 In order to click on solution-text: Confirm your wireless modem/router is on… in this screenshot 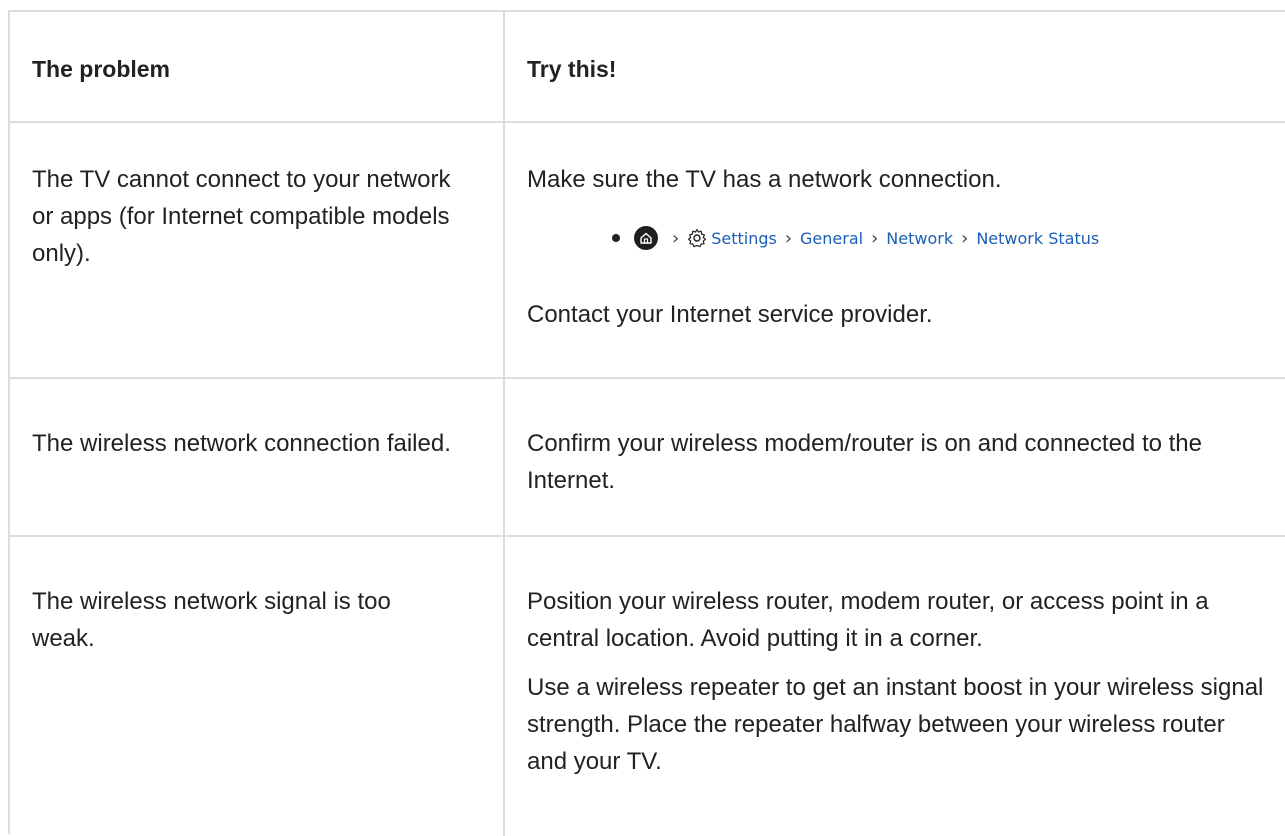, I will do `click(864, 462)`.